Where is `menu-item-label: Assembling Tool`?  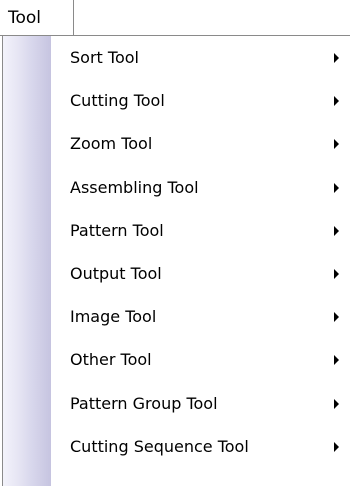
menu-item-label: Assembling Tool is located at coordinates (134, 187).